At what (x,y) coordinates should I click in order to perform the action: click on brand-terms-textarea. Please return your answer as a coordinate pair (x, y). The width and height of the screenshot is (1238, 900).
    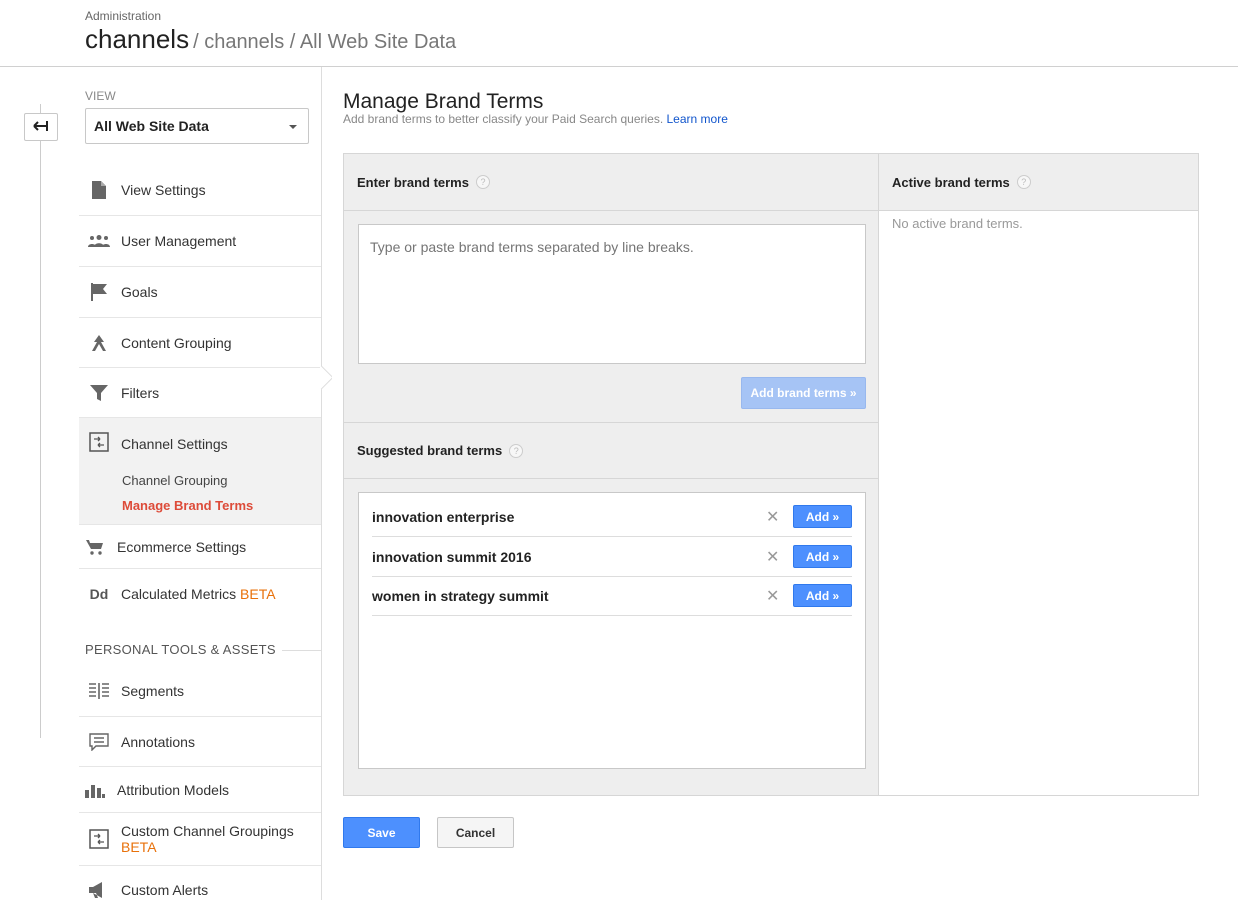
    Looking at the image, I should click on (612, 294).